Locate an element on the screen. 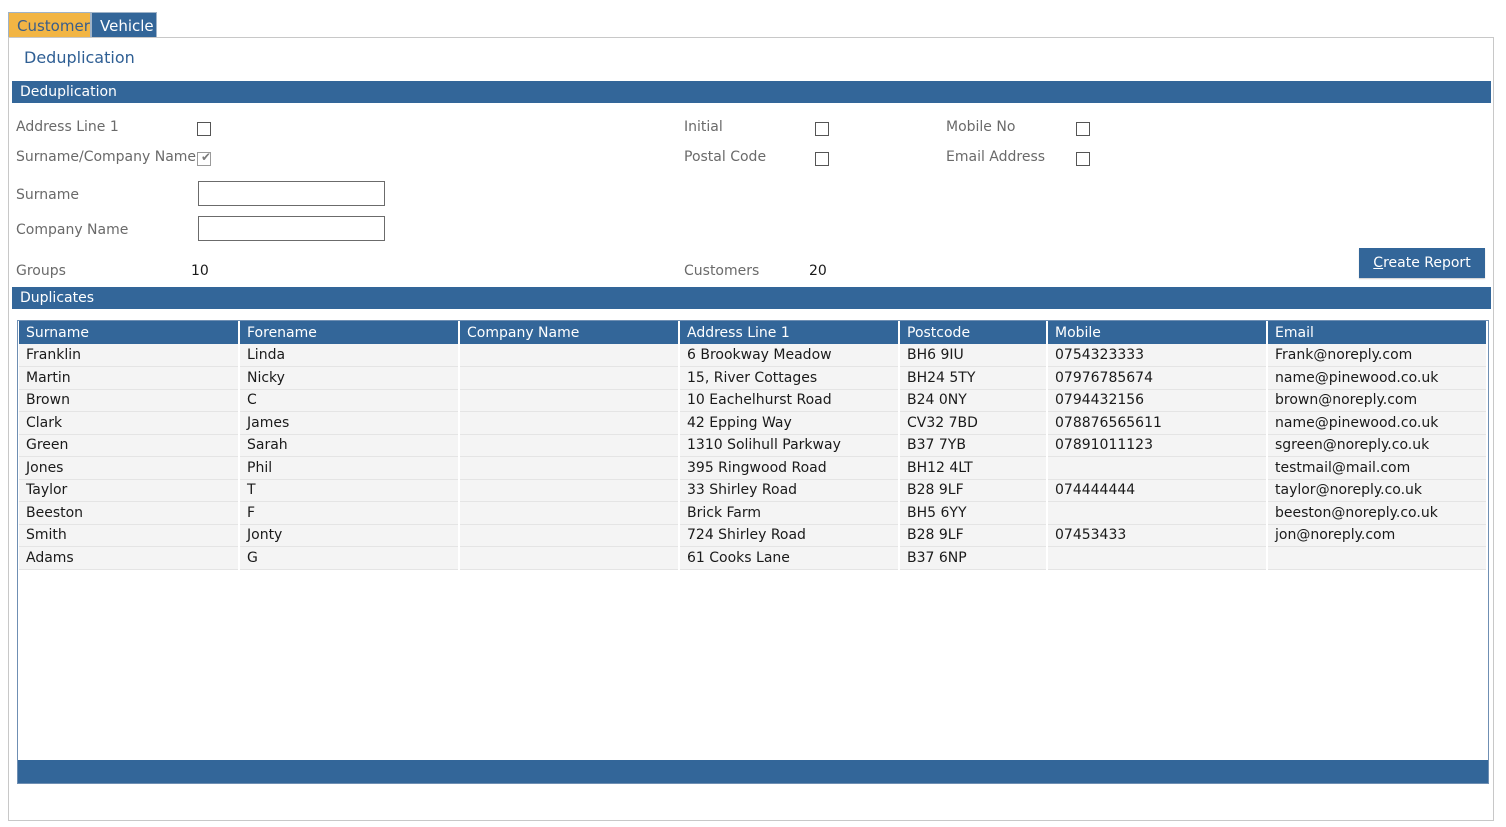  tab-vehicle: Vehicle is located at coordinates (124, 25).